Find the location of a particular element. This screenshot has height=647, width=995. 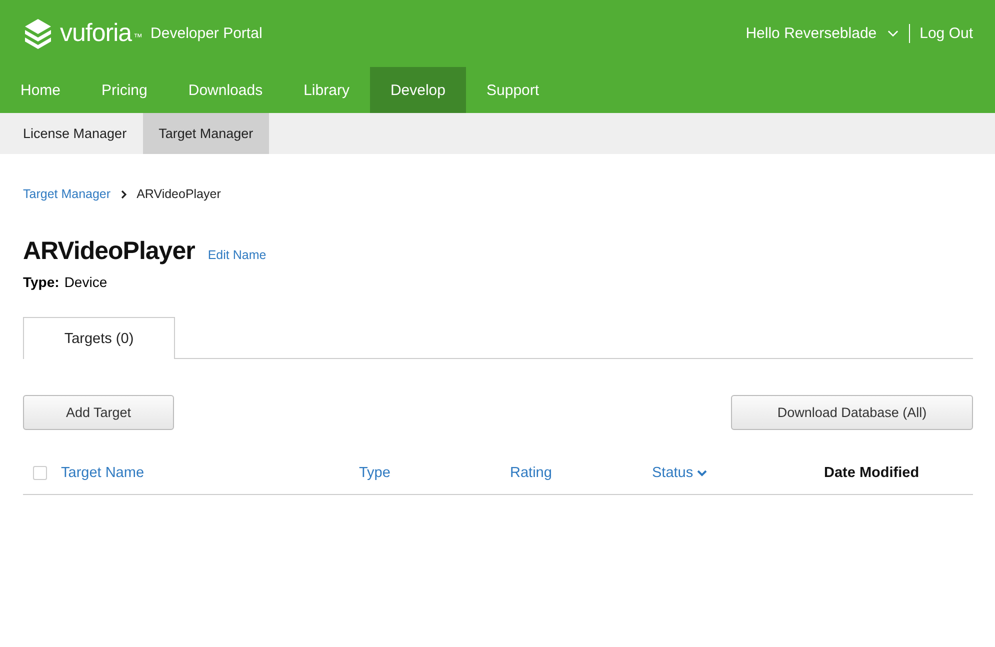

page-title: ARVideoPlayer is located at coordinates (109, 251).